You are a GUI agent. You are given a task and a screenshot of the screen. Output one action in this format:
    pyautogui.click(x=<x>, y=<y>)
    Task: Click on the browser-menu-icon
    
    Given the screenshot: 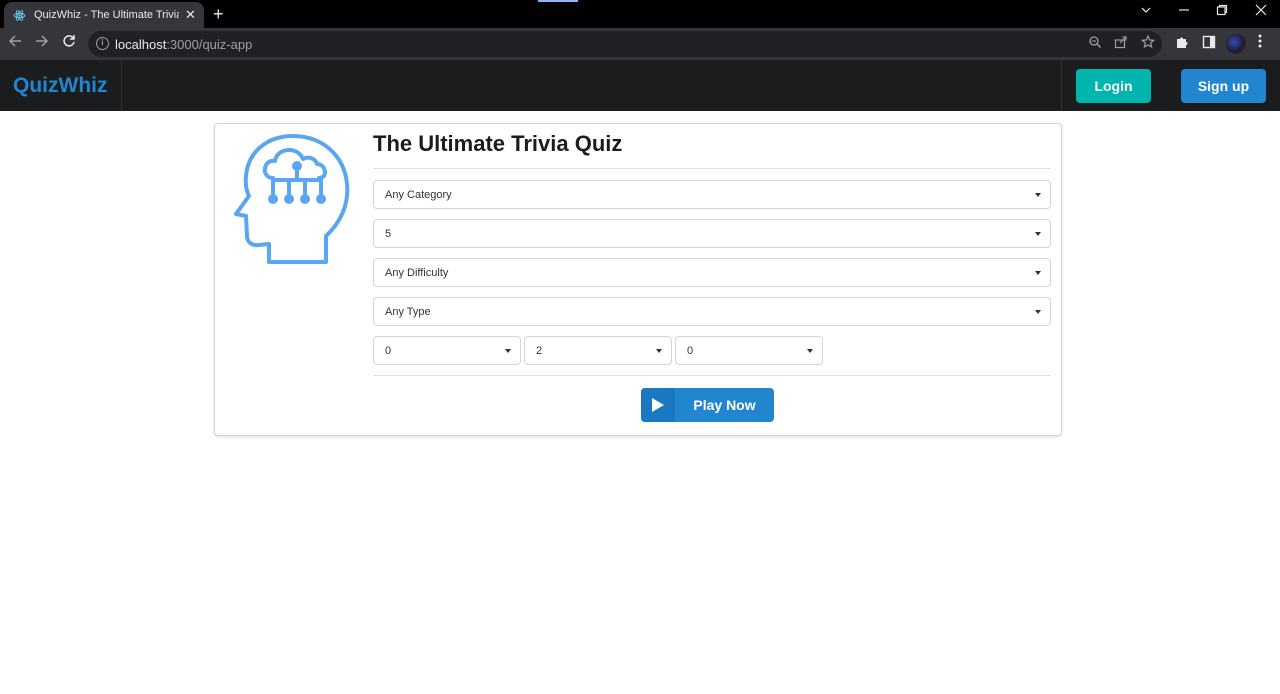 What is the action you would take?
    pyautogui.click(x=1260, y=43)
    